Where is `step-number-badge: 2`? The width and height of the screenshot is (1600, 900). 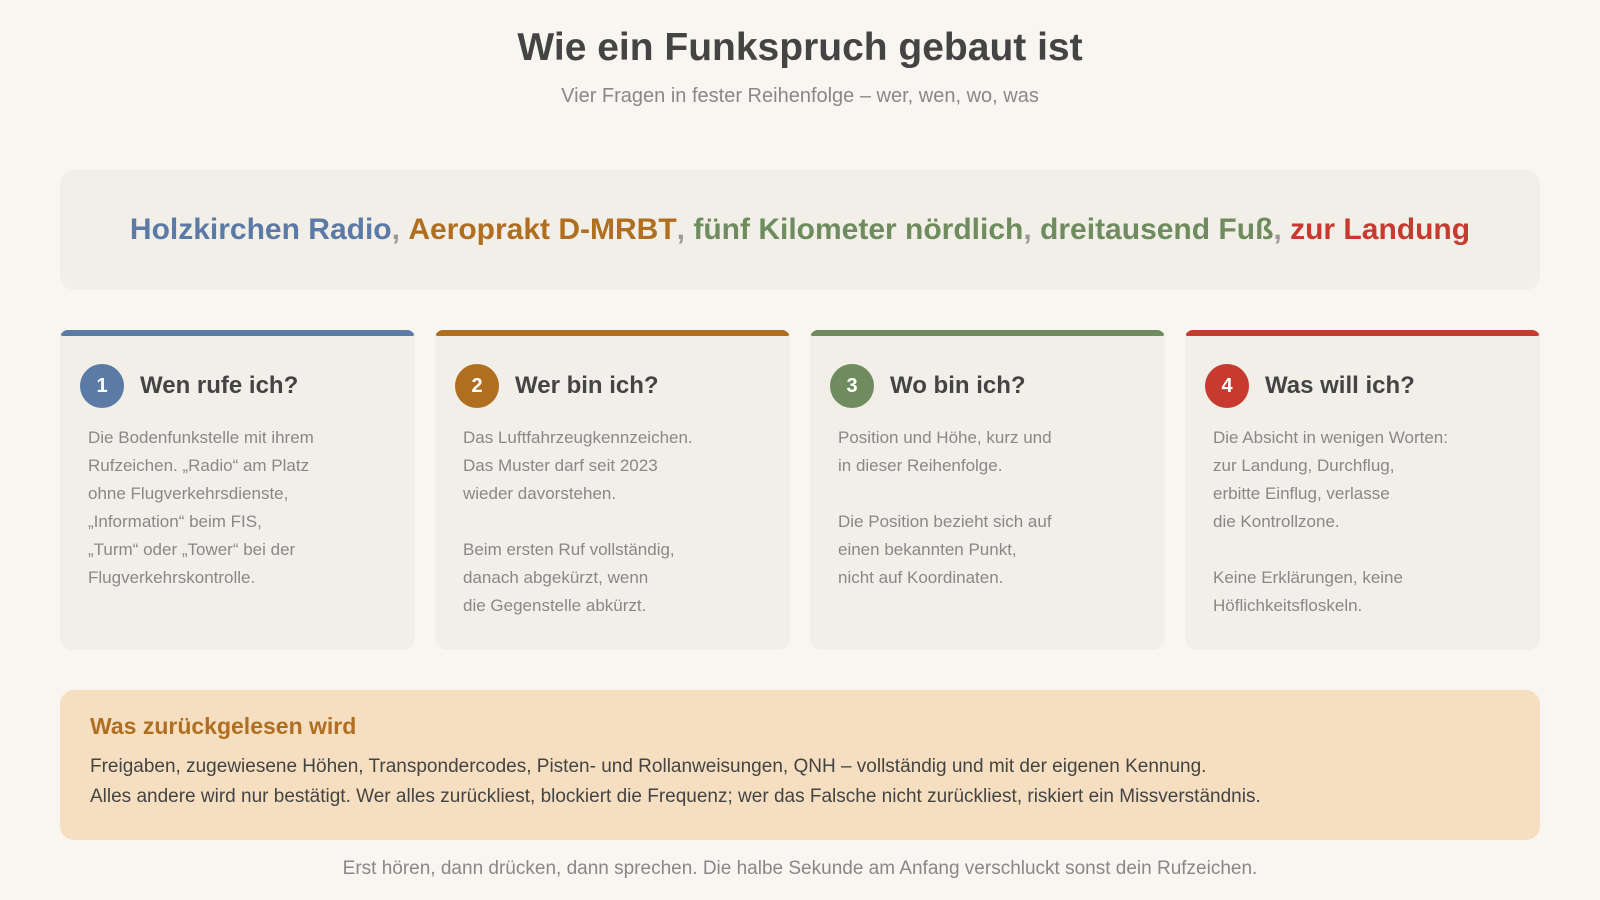
step-number-badge: 2 is located at coordinates (477, 386).